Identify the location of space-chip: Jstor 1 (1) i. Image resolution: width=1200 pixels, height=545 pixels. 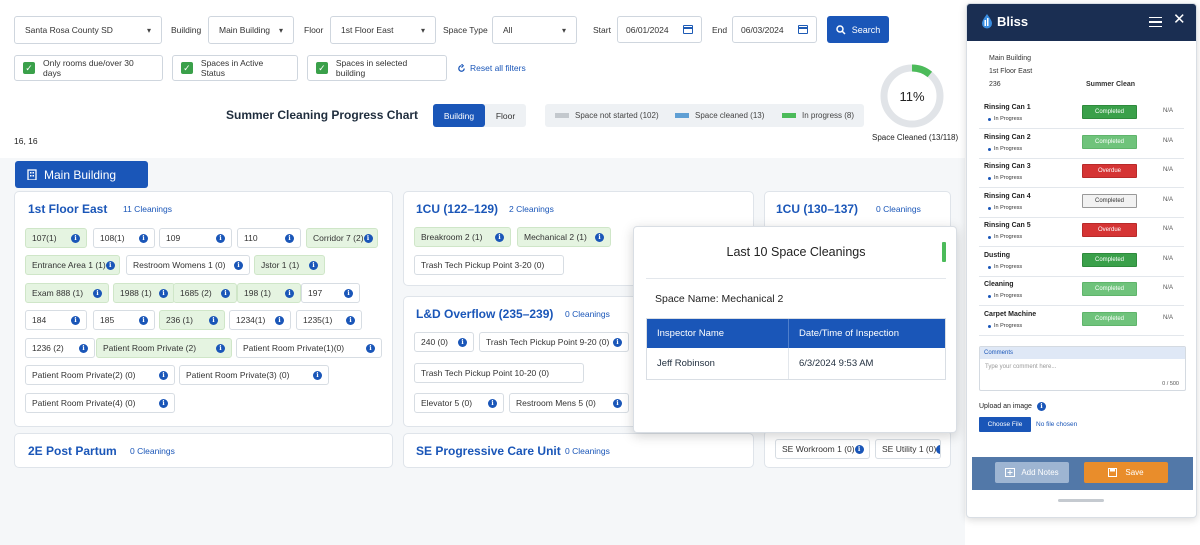
(289, 265).